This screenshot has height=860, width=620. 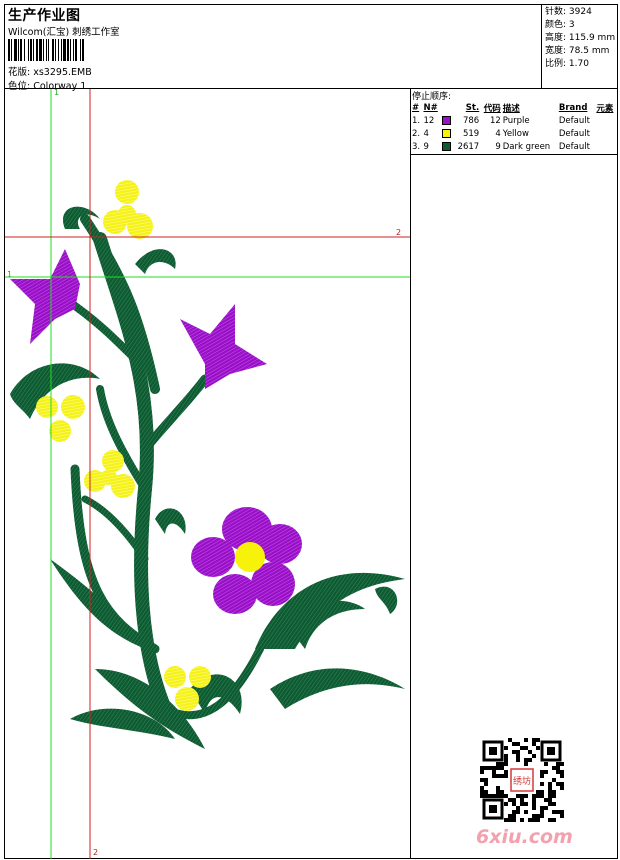 What do you see at coordinates (64, 32) in the screenshot?
I see `company-name: Wilcom(汇宝) 刺绣工作室` at bounding box center [64, 32].